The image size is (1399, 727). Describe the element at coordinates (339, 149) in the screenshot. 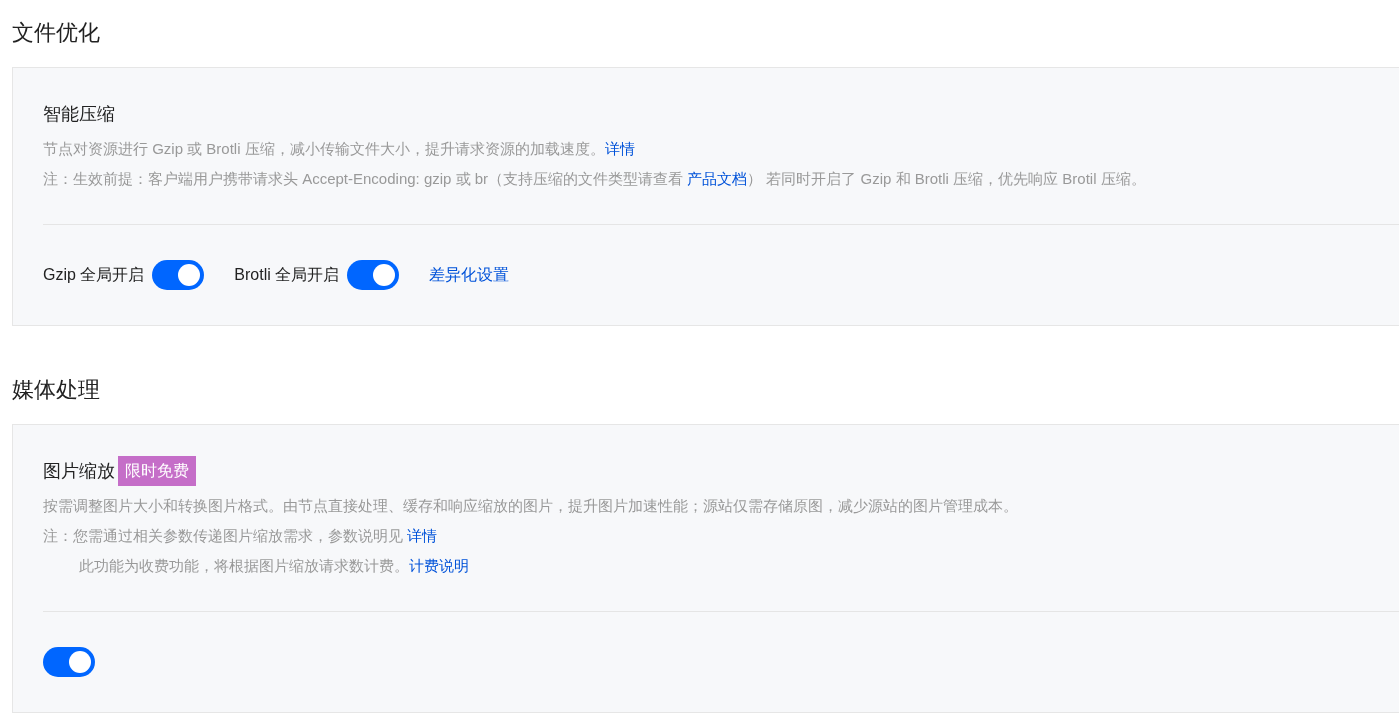

I see `description-text: 节点对资源进行 Gzip 或 Brotli 压缩，减小传输文件大小，提升请求资源的加载速度。详情` at that location.